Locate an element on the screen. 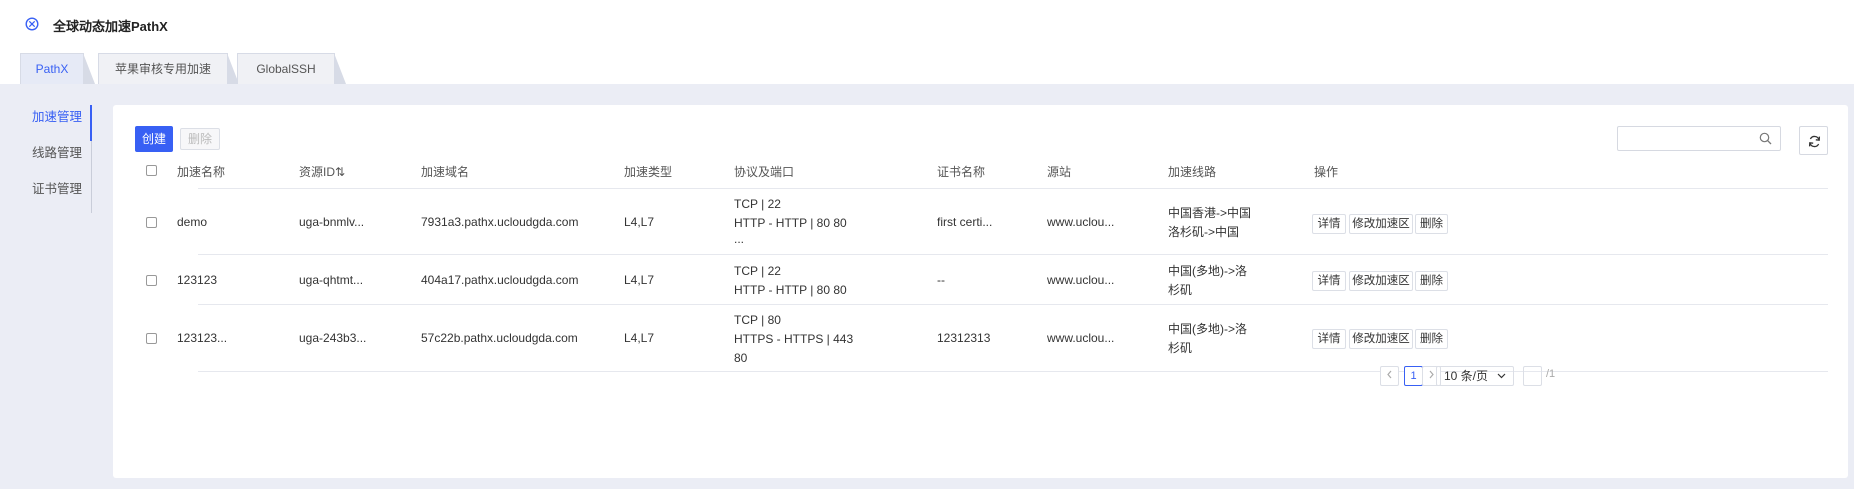  cell-domain: 404a17.pathx.ucloudgda.com is located at coordinates (500, 280).